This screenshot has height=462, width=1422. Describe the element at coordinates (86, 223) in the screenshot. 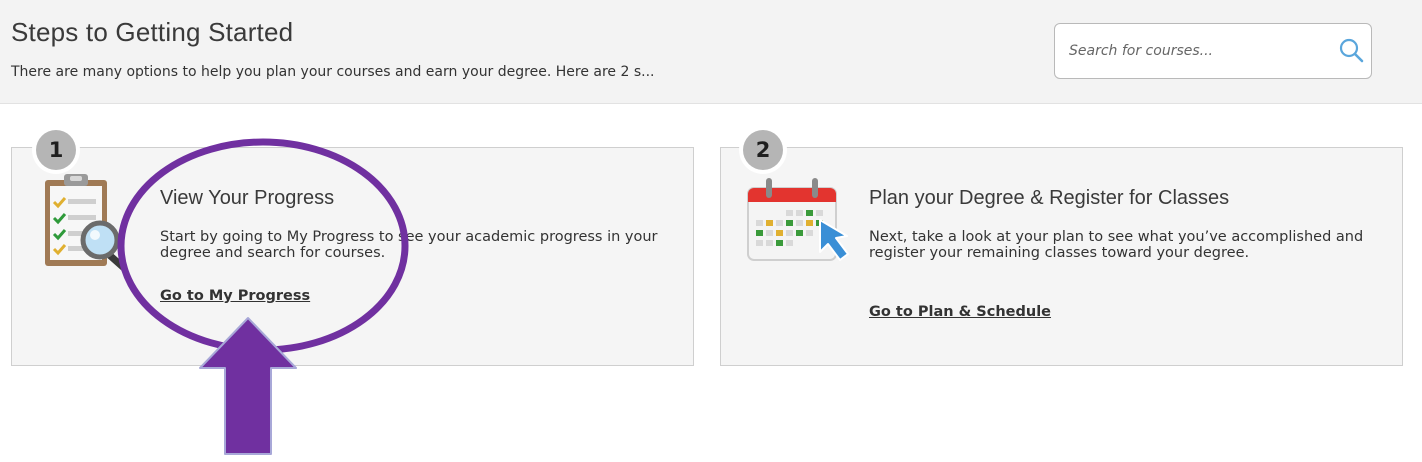

I see `clipboard-magnifier-icon` at that location.